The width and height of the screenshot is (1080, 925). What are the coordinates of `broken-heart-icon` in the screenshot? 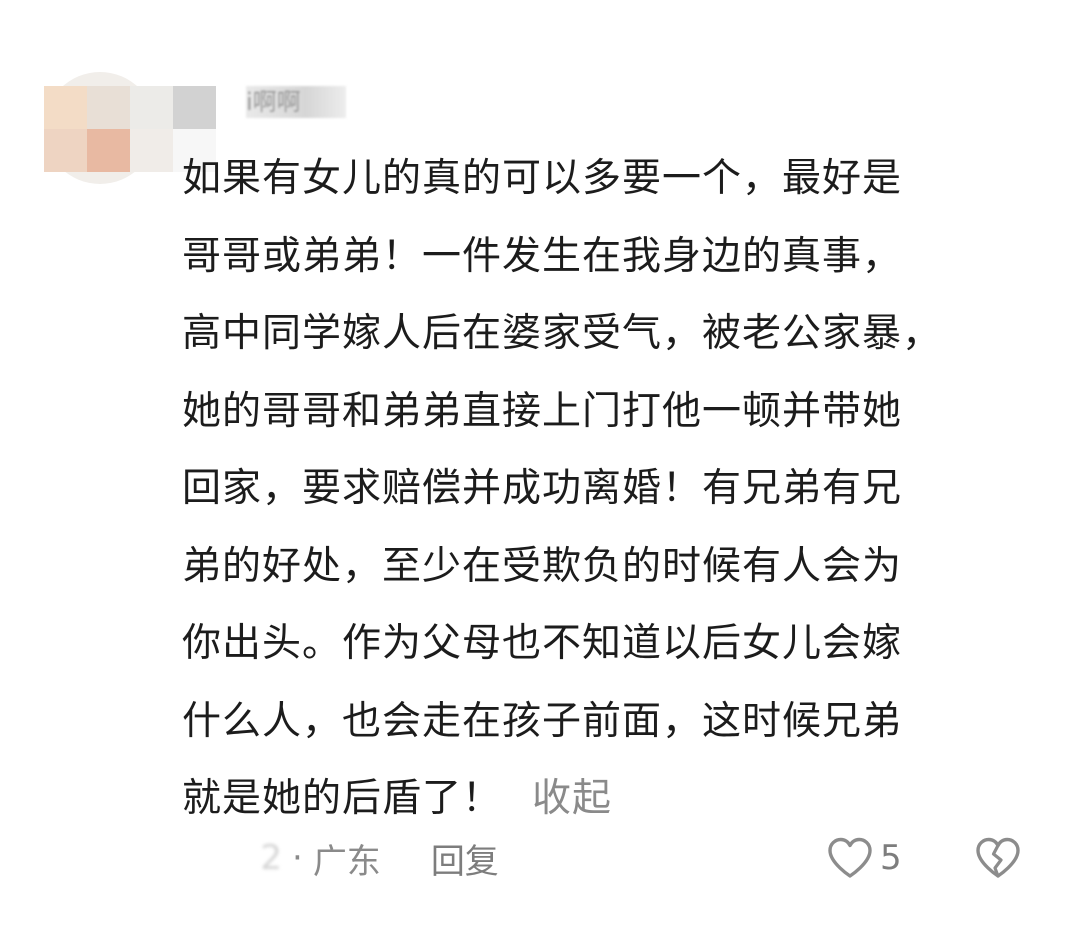 It's located at (999, 858).